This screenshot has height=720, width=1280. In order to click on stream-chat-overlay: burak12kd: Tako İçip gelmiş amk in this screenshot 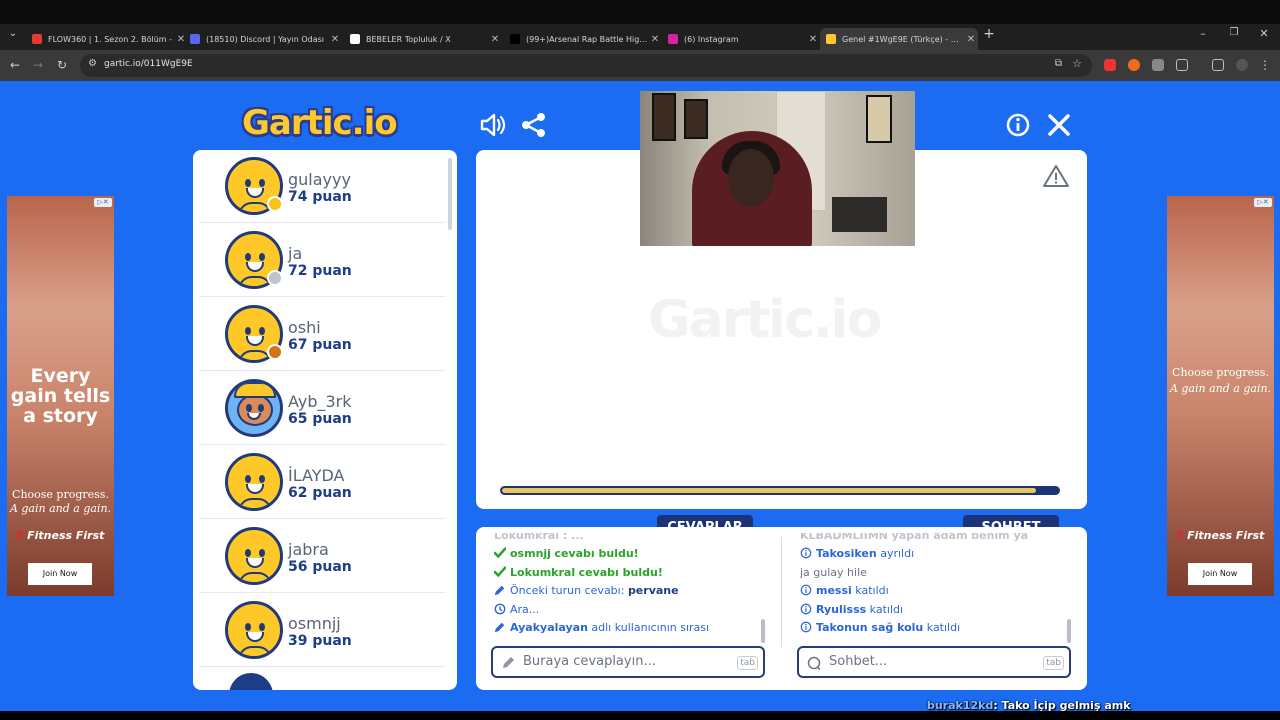, I will do `click(1029, 705)`.